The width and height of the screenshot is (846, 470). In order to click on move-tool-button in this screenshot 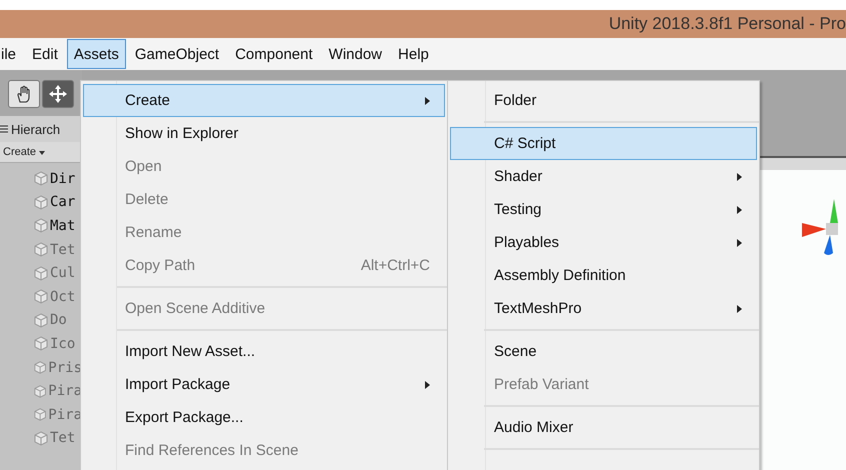, I will do `click(58, 94)`.